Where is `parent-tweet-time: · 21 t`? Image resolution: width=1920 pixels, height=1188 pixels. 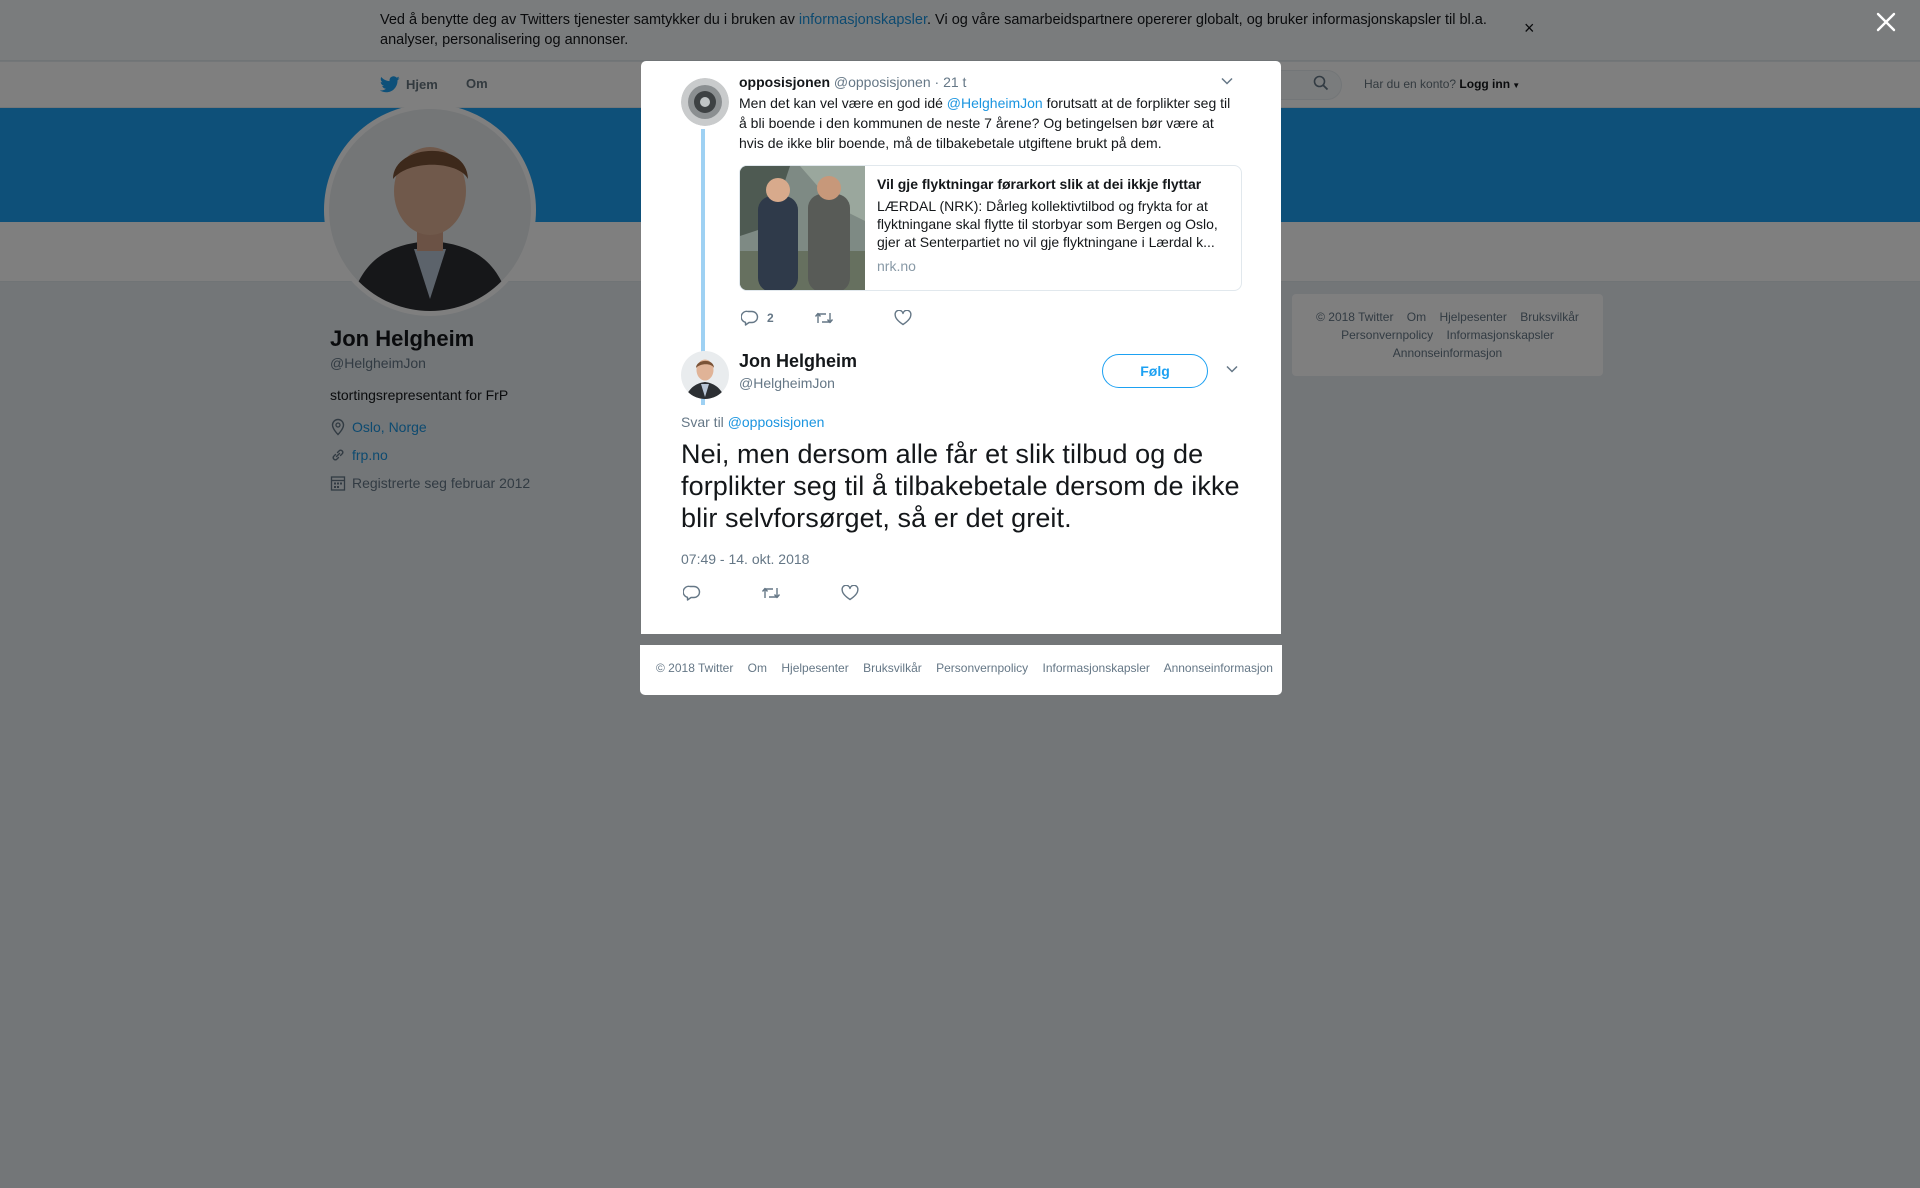
parent-tweet-time: · 21 t is located at coordinates (951, 82).